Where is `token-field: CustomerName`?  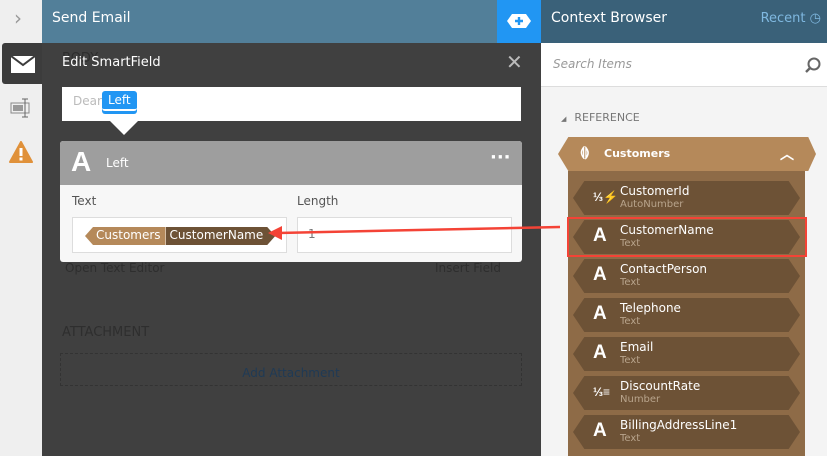 token-field: CustomerName is located at coordinates (221, 236).